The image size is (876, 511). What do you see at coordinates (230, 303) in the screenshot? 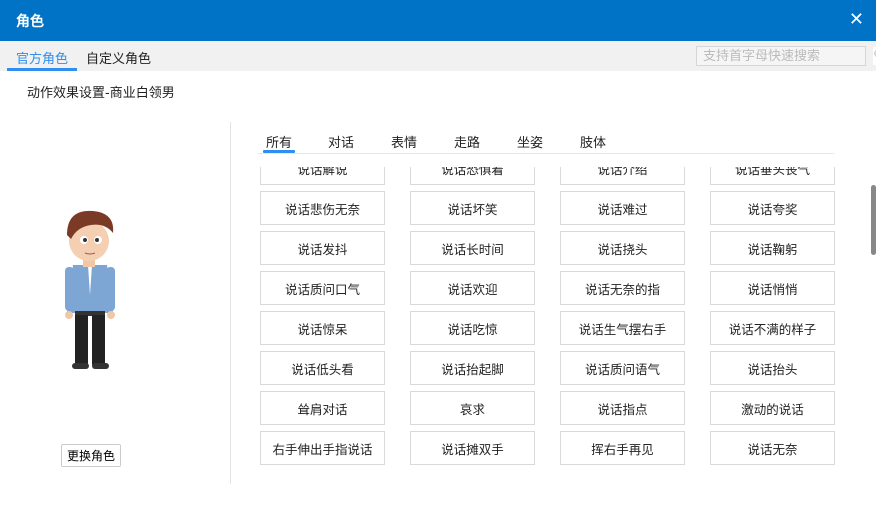
I see `panel-divider` at bounding box center [230, 303].